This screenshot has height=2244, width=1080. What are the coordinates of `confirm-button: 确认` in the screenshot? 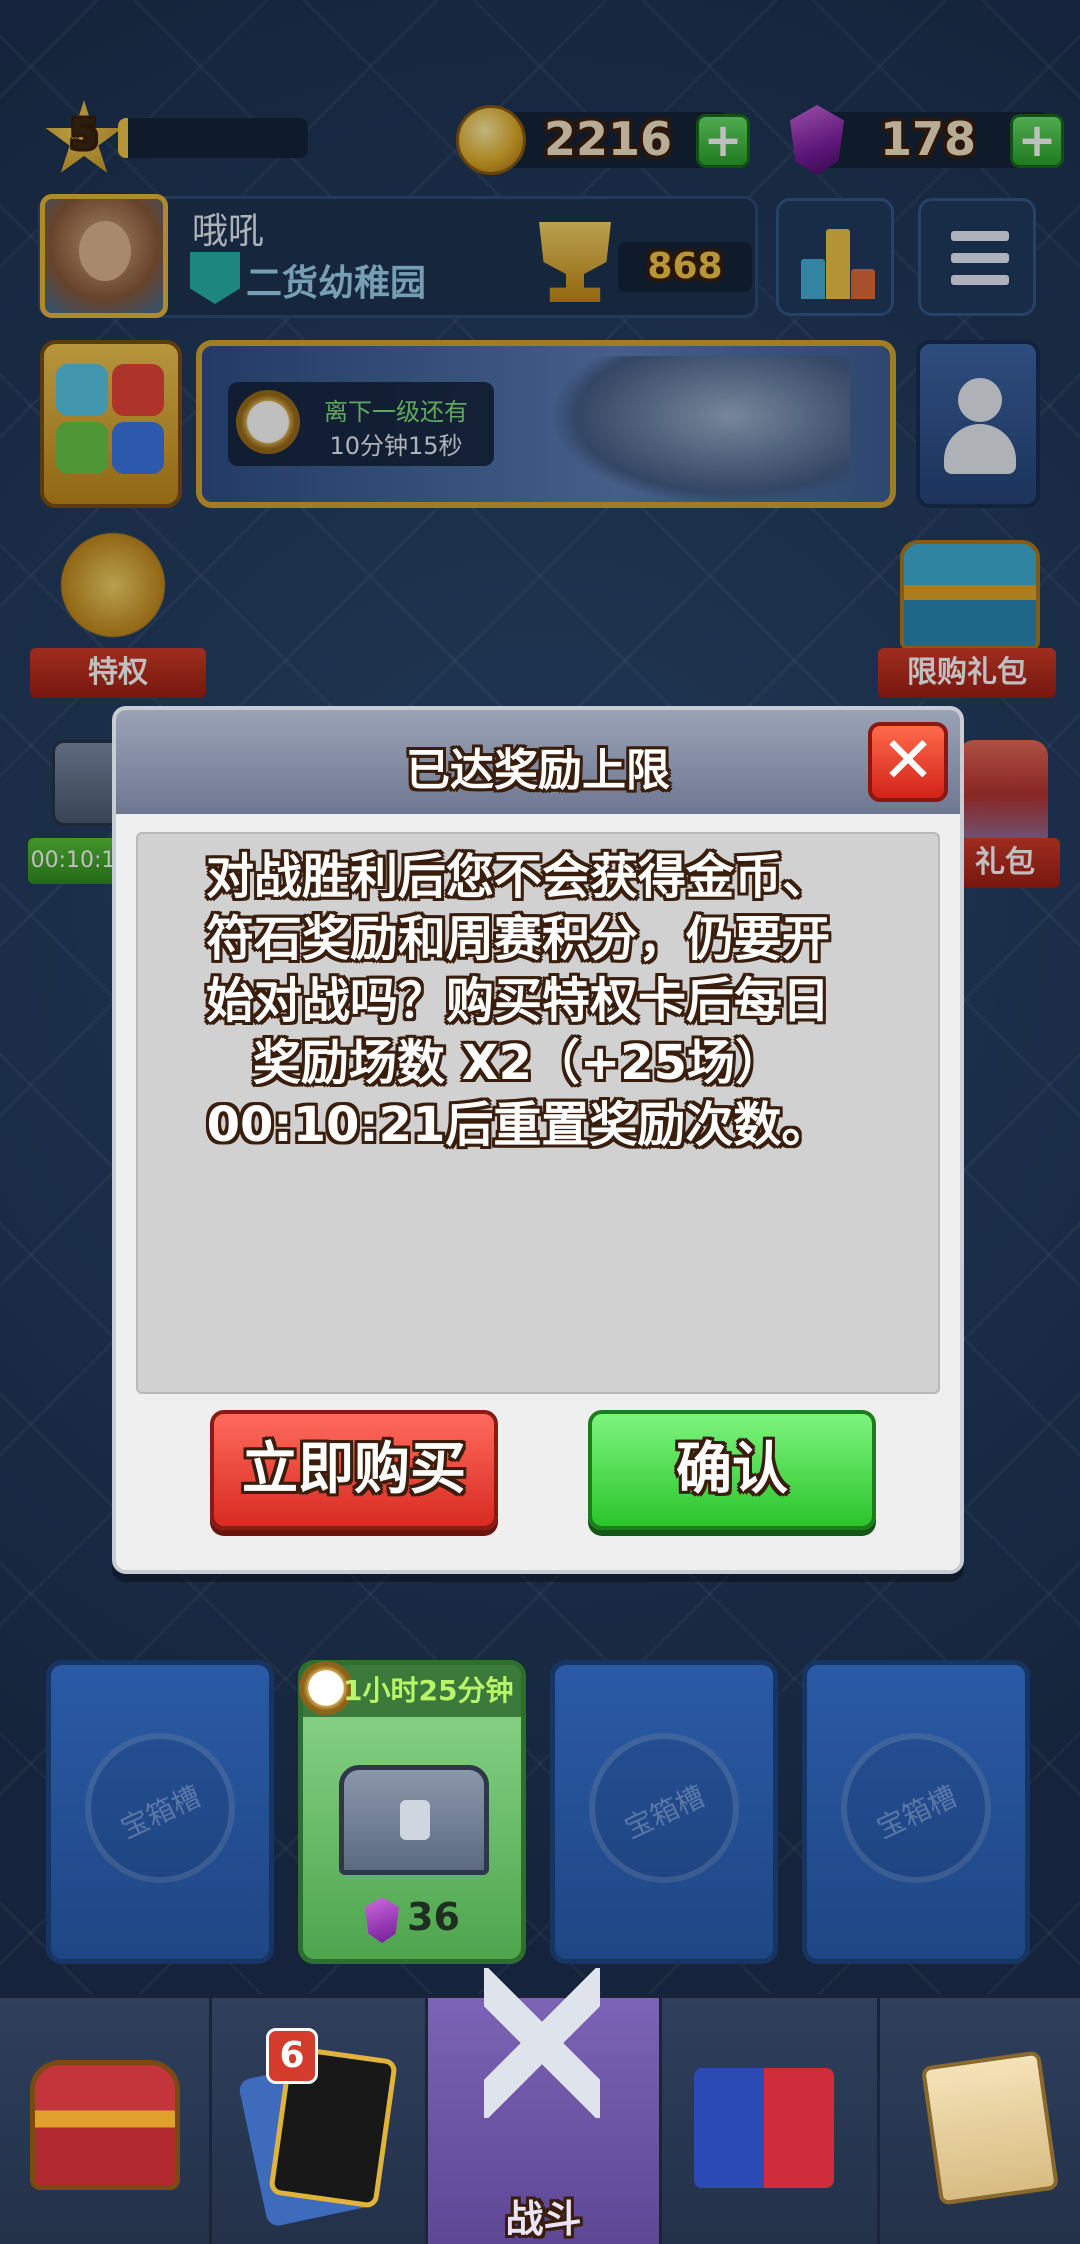 It's located at (732, 1470).